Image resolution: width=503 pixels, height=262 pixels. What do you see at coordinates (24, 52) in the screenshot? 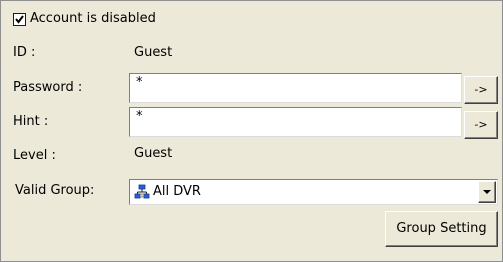
I see `id-label: ID :` at bounding box center [24, 52].